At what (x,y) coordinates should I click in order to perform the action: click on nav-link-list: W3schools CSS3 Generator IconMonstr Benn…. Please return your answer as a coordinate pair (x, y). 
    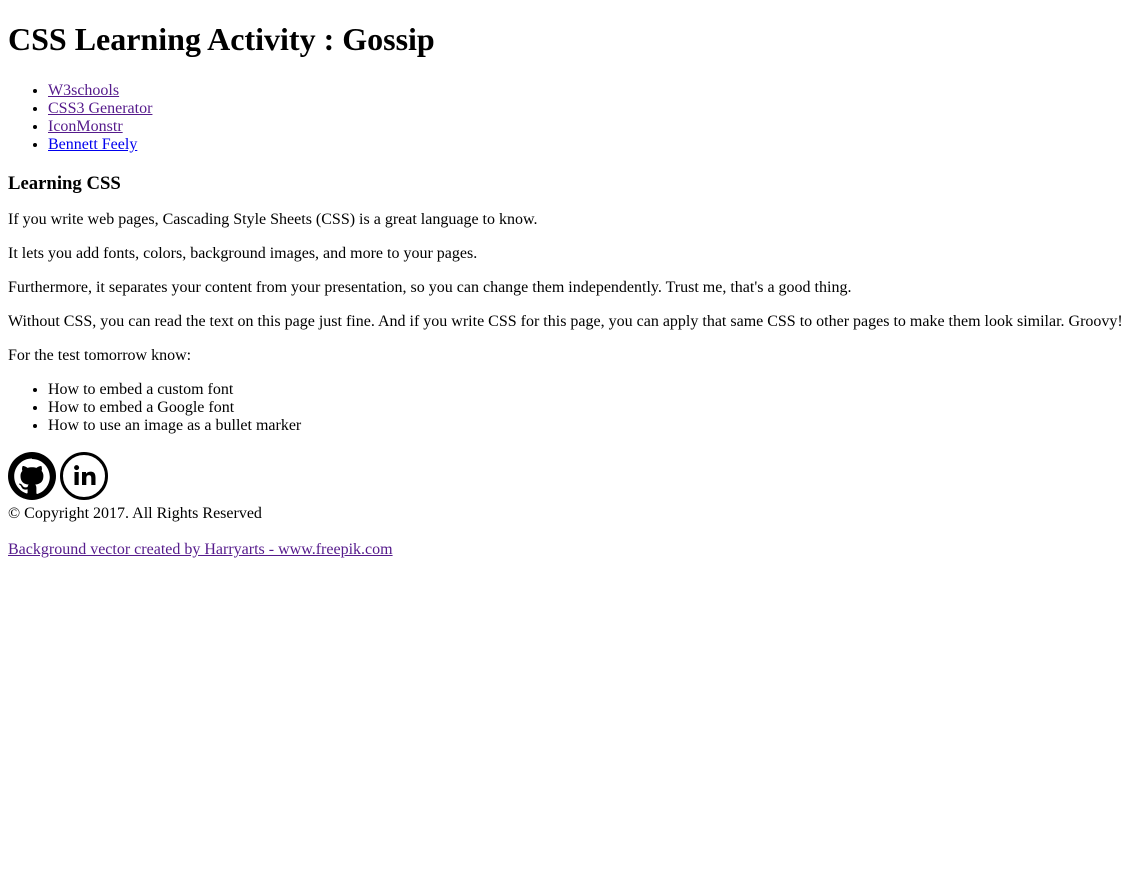
    Looking at the image, I should click on (568, 118).